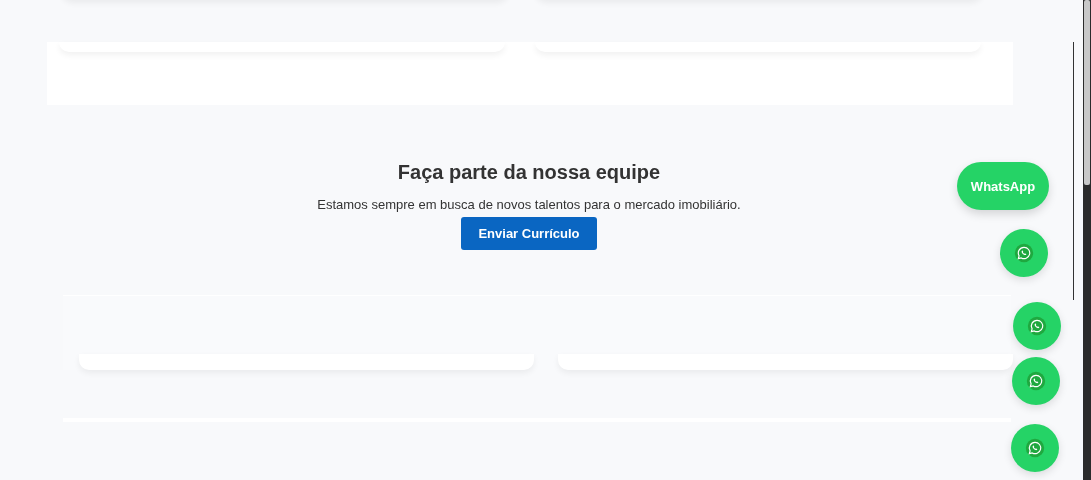 The image size is (1091, 480). What do you see at coordinates (529, 204) in the screenshot?
I see `section-description: Estamos sempre em busca de novos talentos para o mercado imobiliário.` at bounding box center [529, 204].